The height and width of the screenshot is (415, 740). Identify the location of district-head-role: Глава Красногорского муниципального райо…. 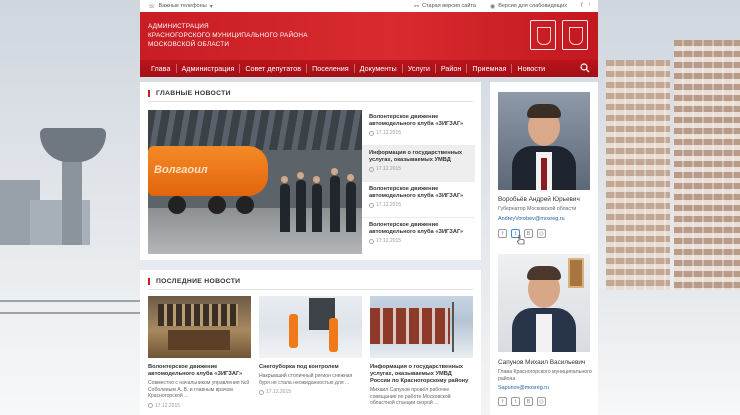
(545, 375).